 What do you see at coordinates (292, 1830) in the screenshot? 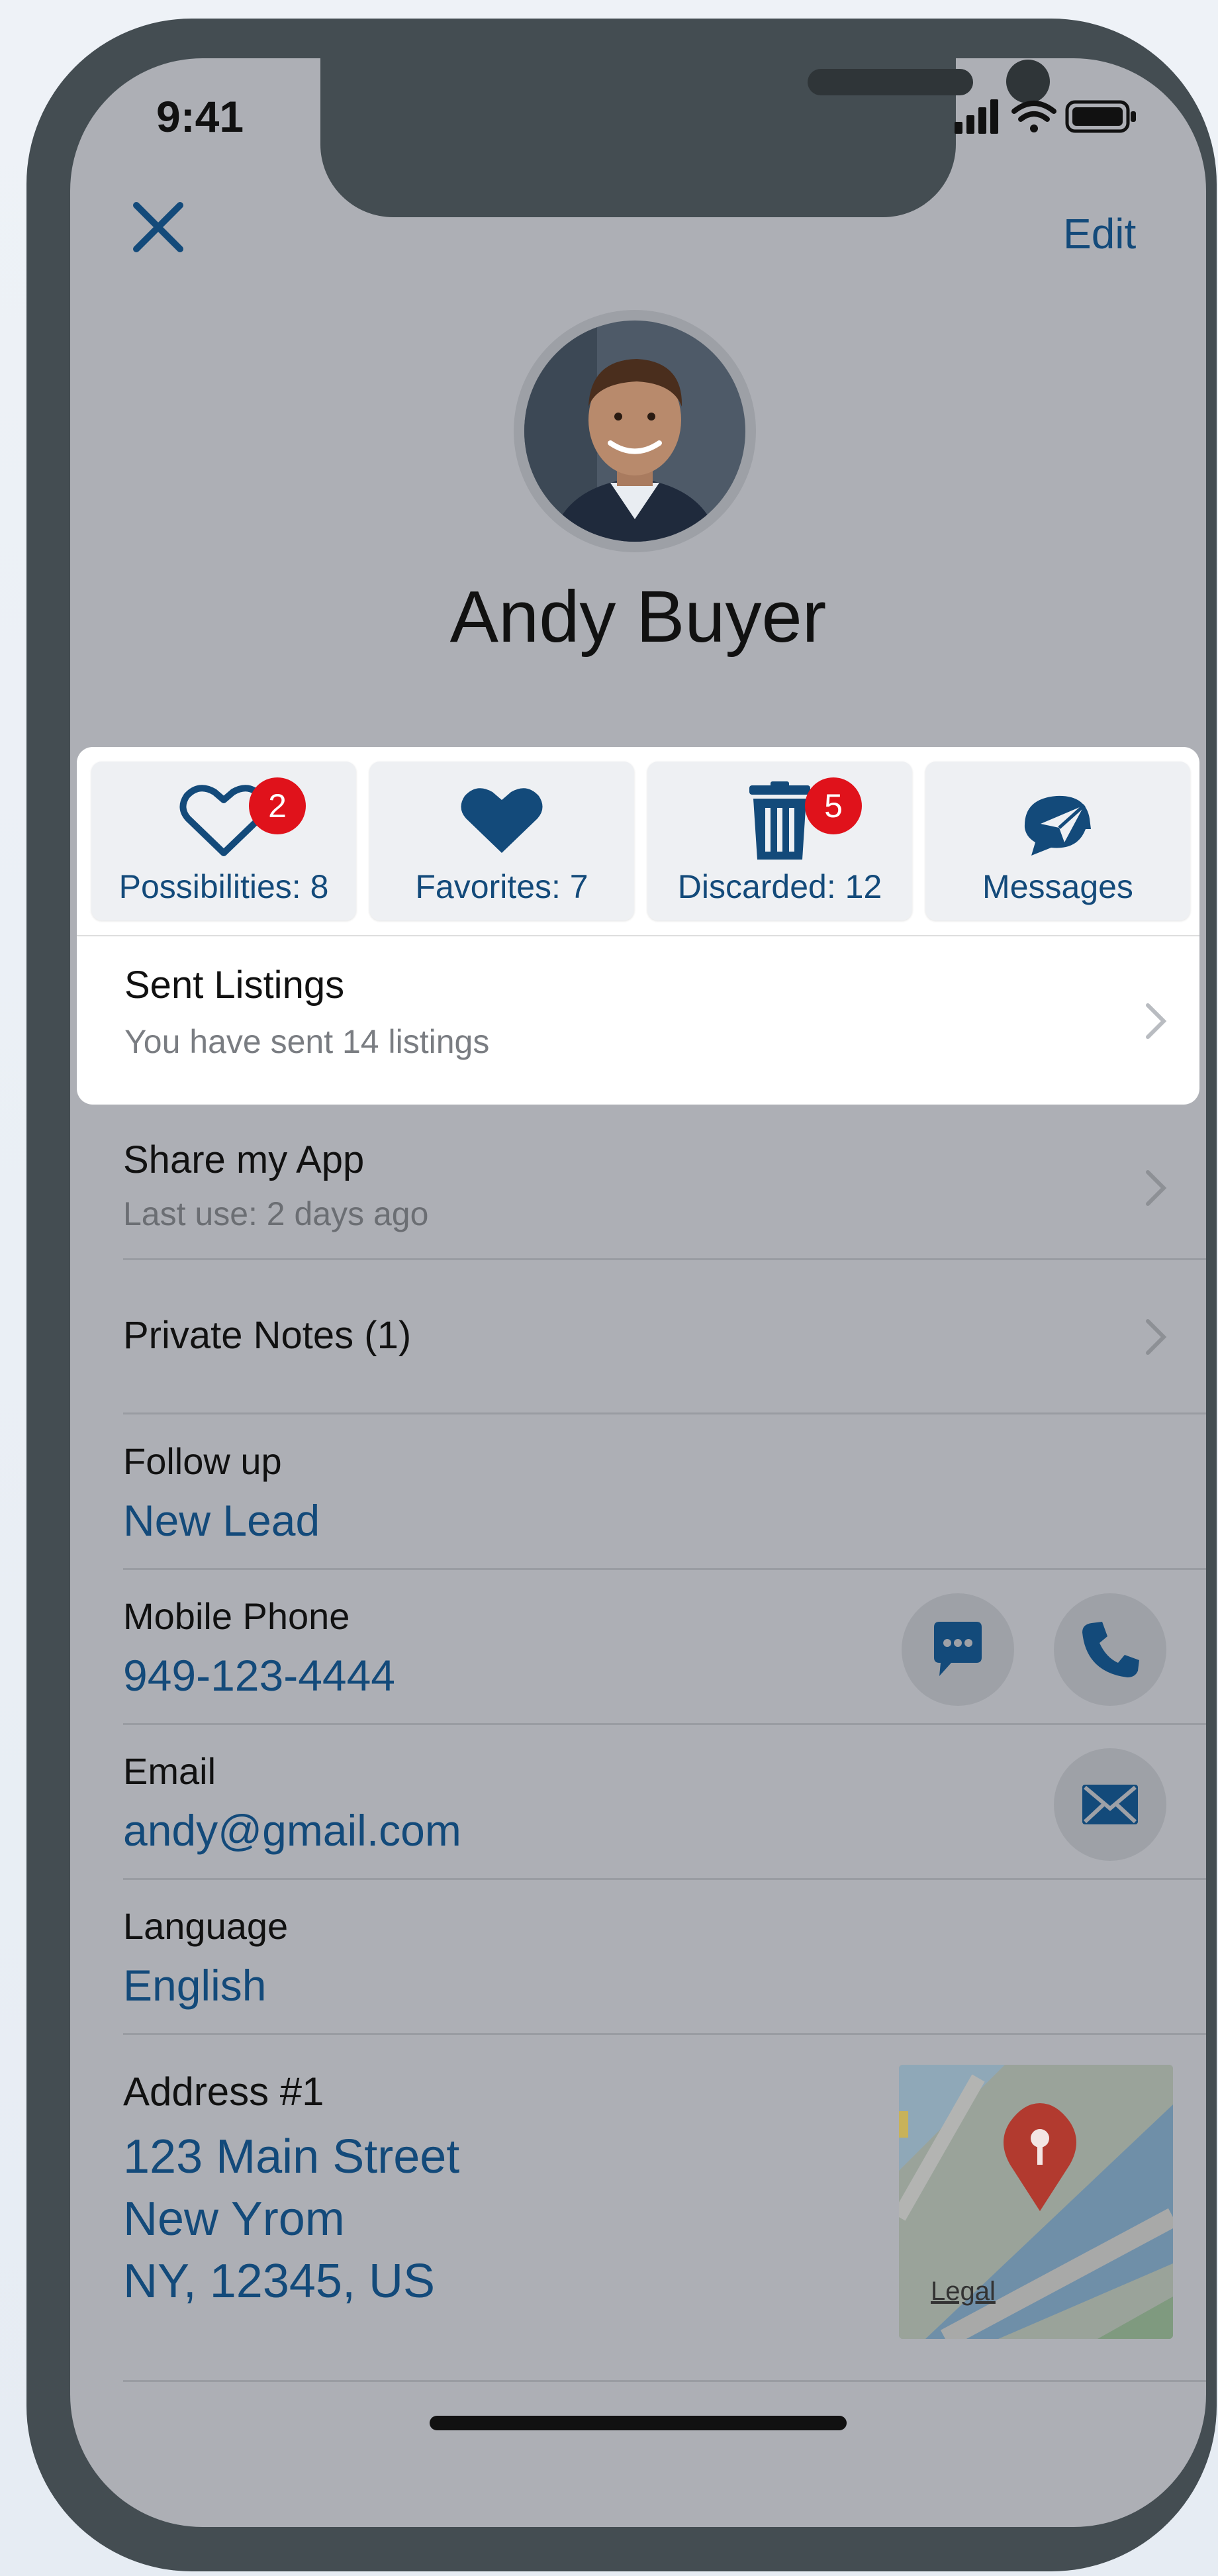
I see `email-value: andy@gmail.com` at bounding box center [292, 1830].